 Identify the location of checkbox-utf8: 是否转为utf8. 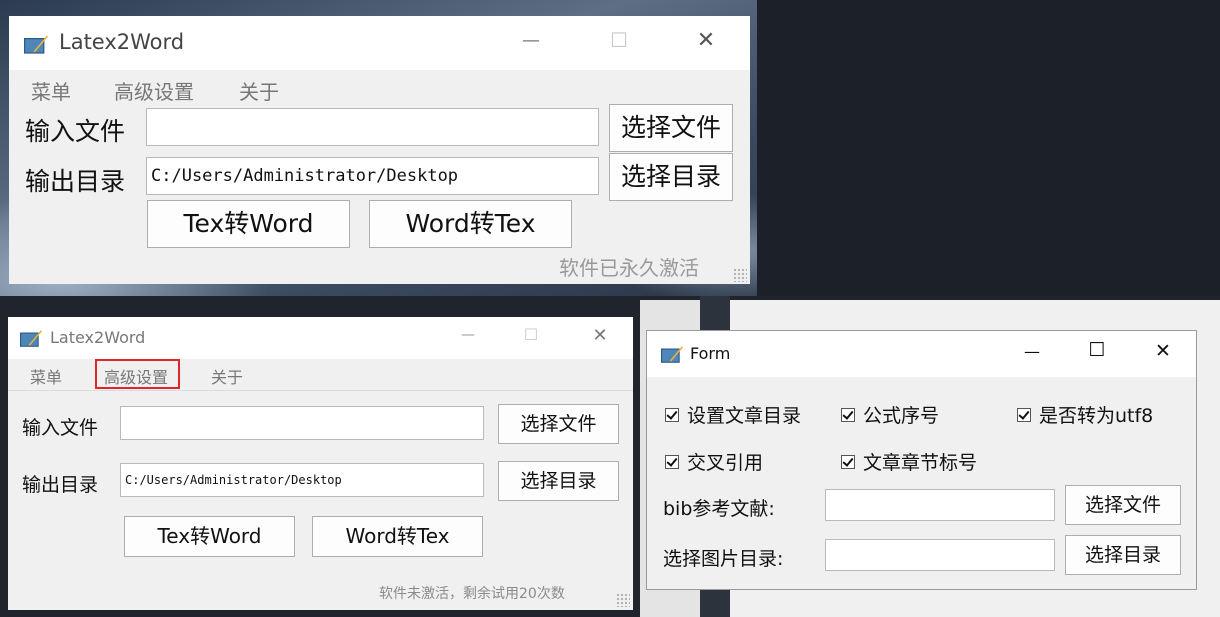
(1085, 414).